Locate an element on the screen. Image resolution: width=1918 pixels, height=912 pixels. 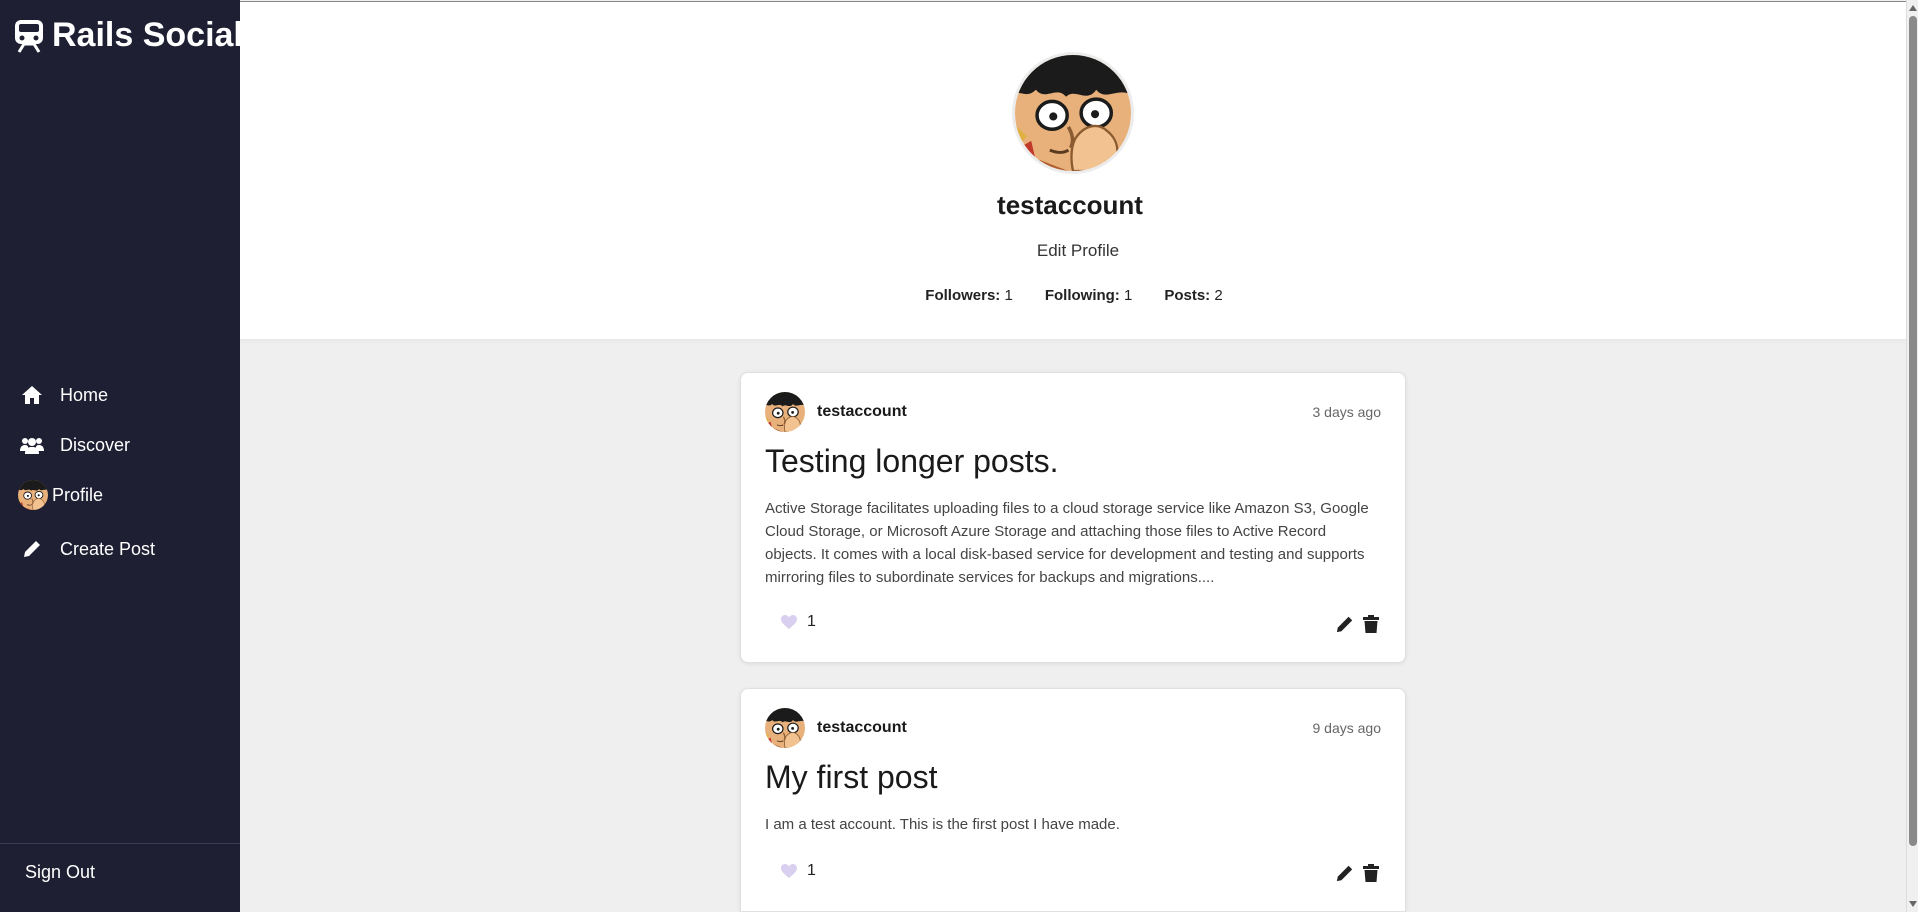
sidebar-nav: Home Discover Profile Create Post is located at coordinates (120, 472).